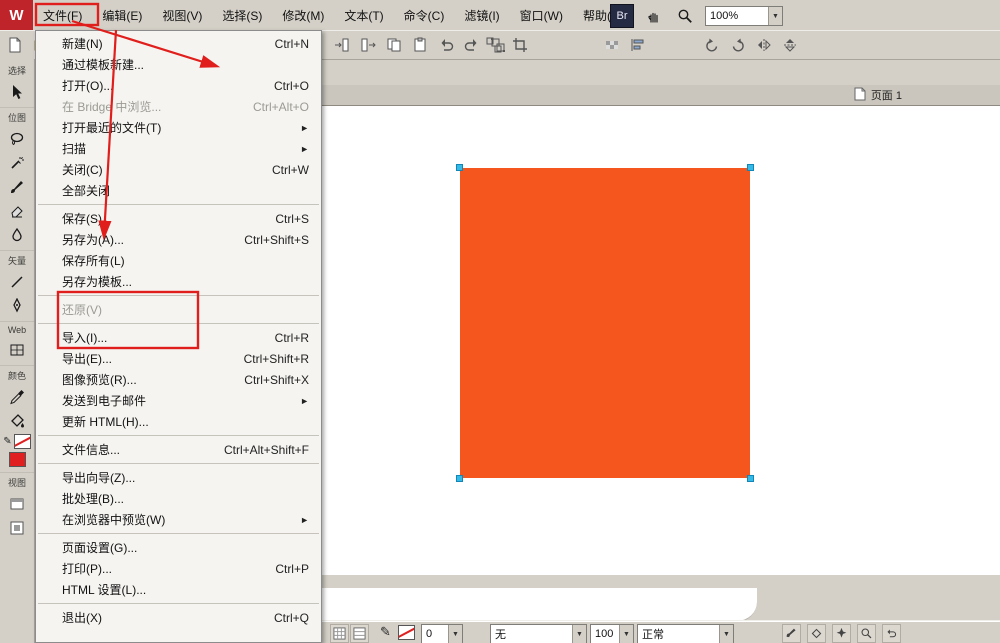 The image size is (1000, 643). What do you see at coordinates (178, 400) in the screenshot?
I see `menu-item-send-to-email: 发送到电子邮件 ►` at bounding box center [178, 400].